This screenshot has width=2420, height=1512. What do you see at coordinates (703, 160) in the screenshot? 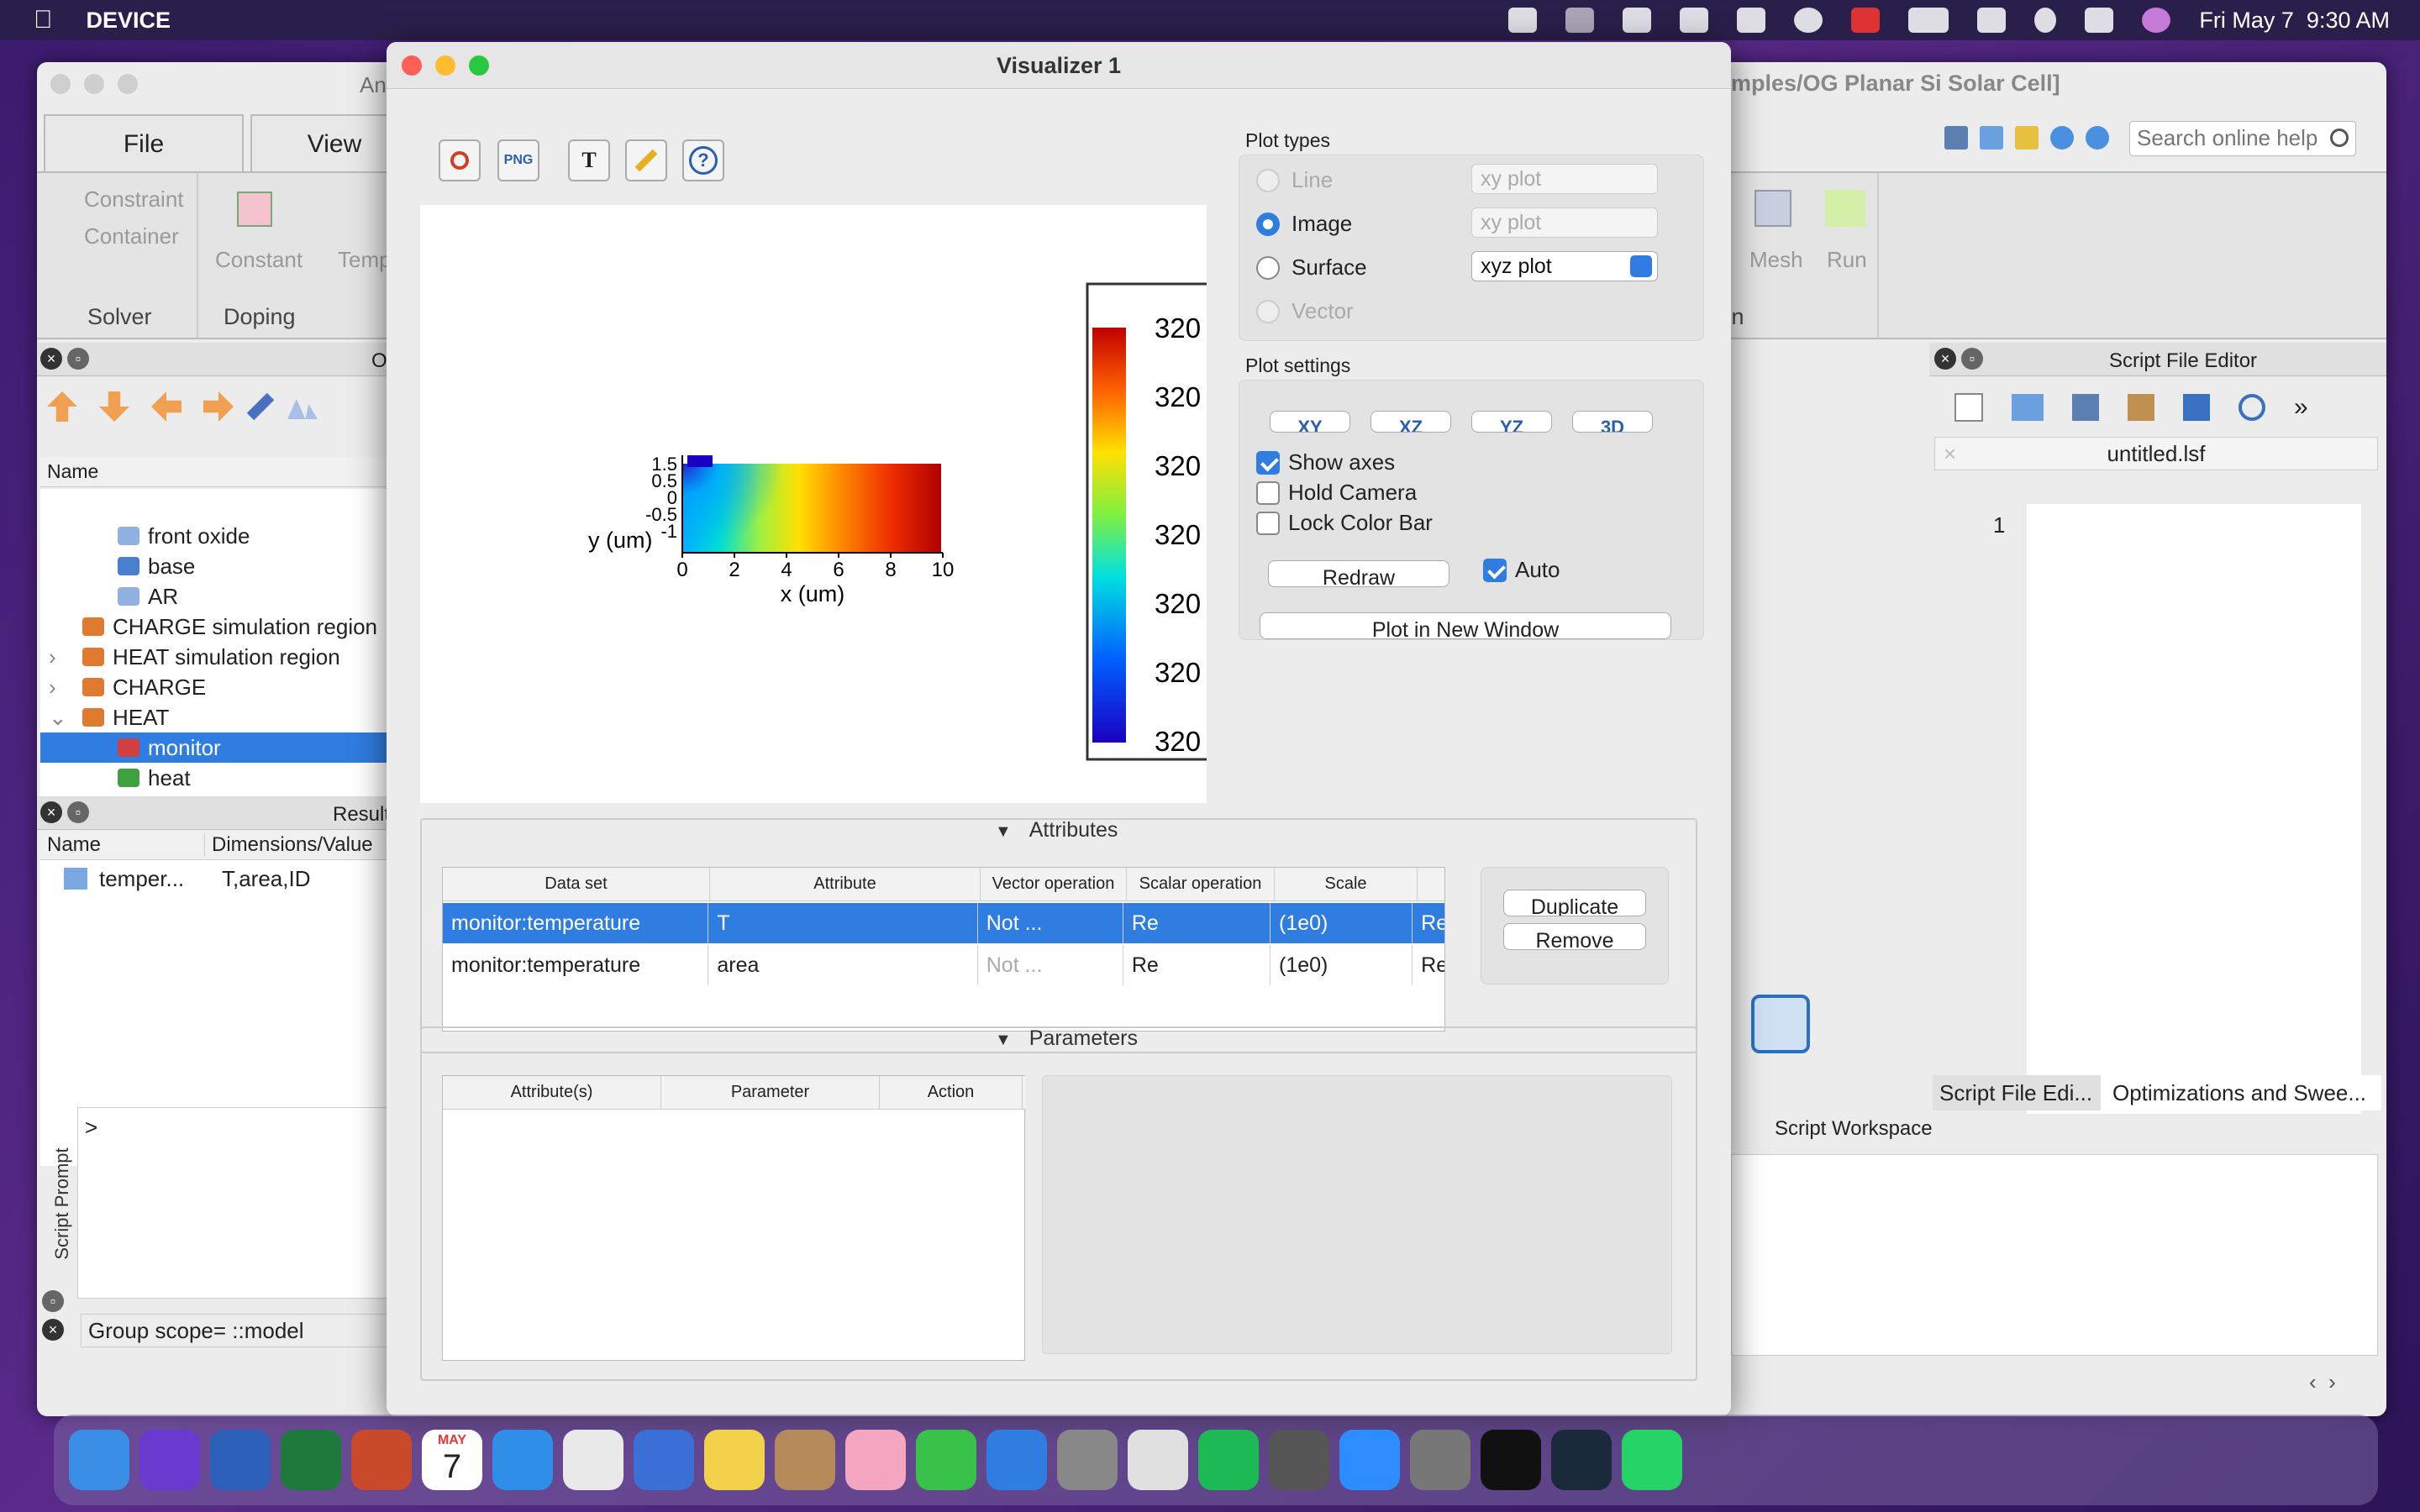
I see `help-button: ?` at bounding box center [703, 160].